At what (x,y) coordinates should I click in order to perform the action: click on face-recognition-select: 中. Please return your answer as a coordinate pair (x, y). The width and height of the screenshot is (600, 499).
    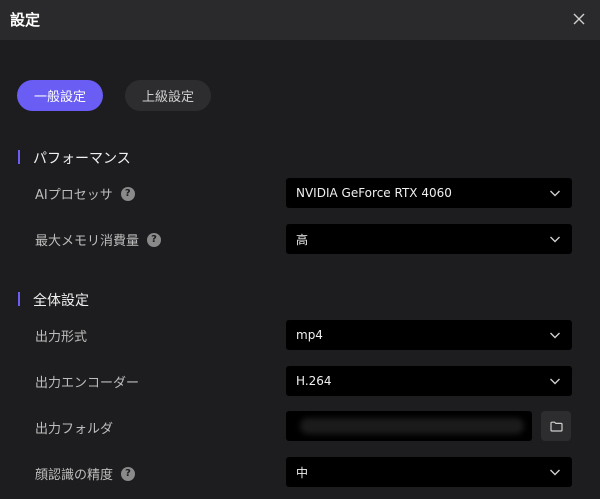
    Looking at the image, I should click on (429, 472).